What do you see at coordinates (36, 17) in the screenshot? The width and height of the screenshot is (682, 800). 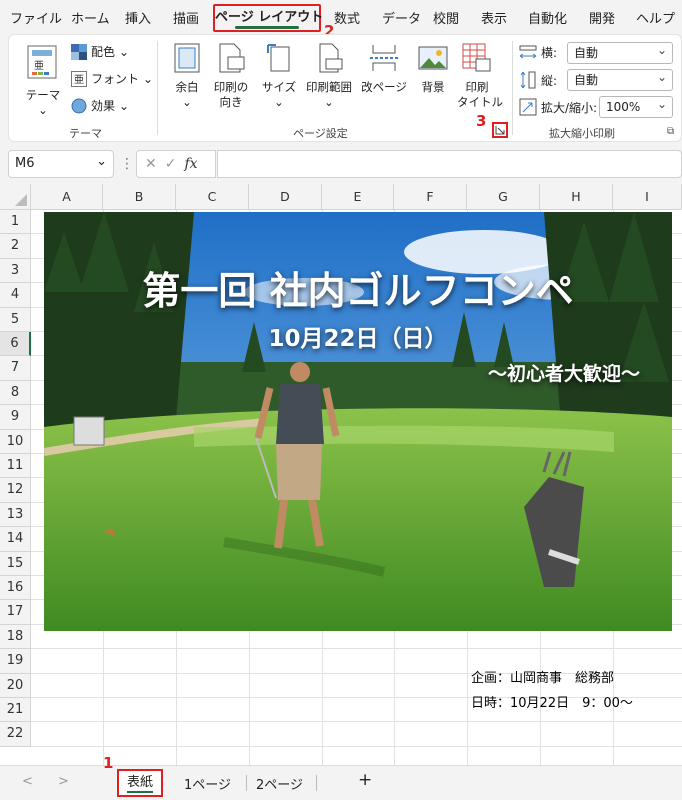 I see `tab-file: ファイル` at bounding box center [36, 17].